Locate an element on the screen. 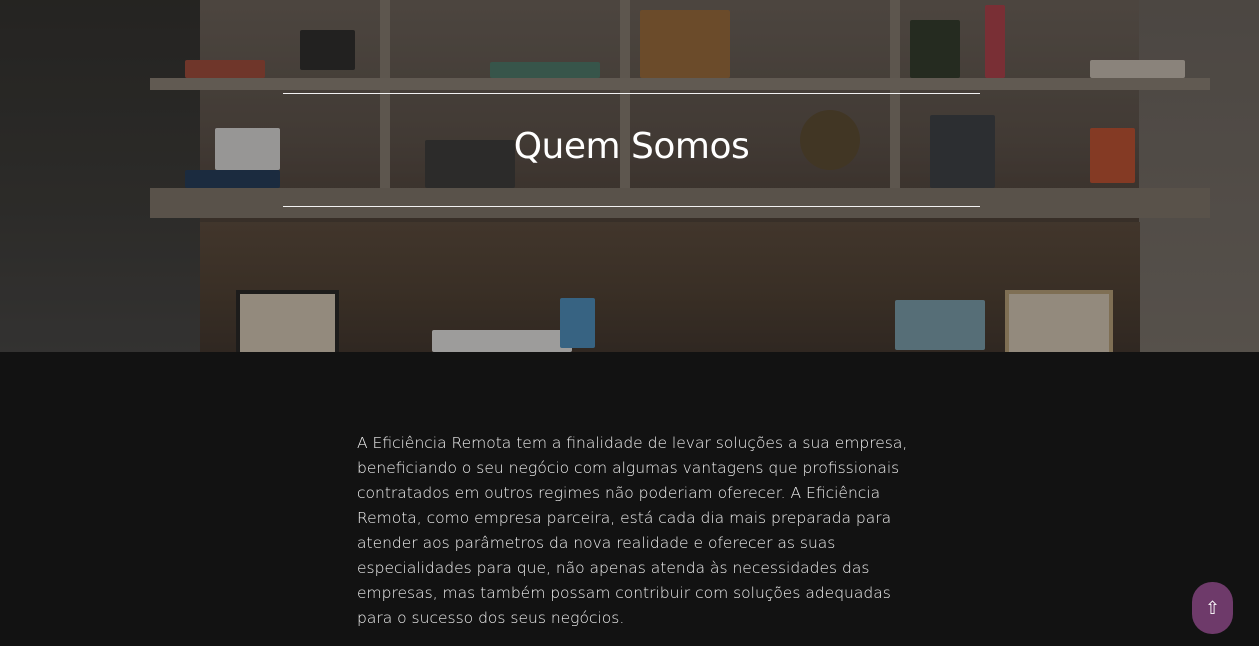  arrow-up-icon: ⇧ is located at coordinates (1212, 608).